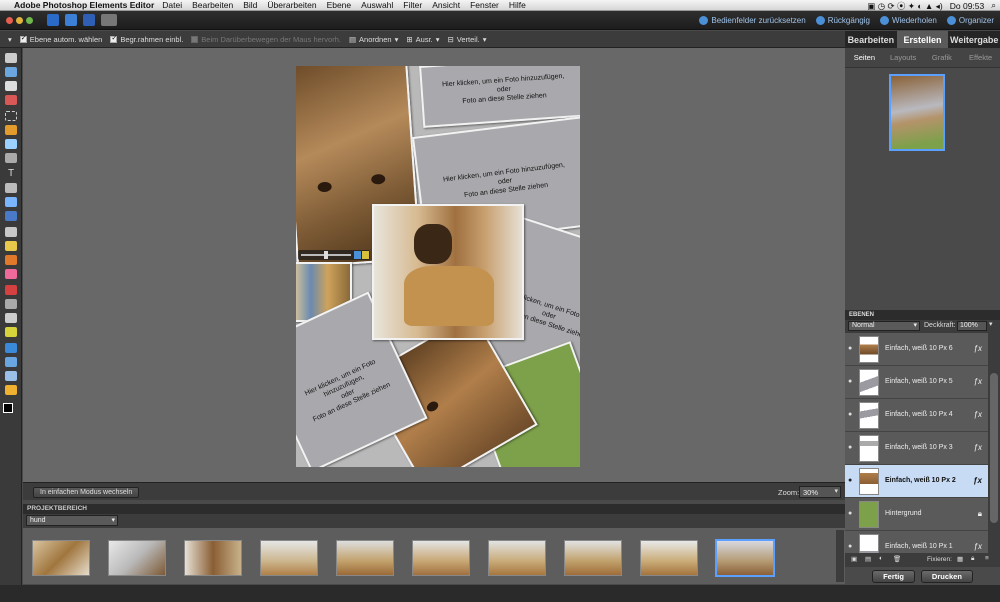 This screenshot has width=1000, height=602. What do you see at coordinates (916, 415) in the screenshot?
I see `layer-row: ● Einfach, weiß 10 Px 4 ƒx` at bounding box center [916, 415].